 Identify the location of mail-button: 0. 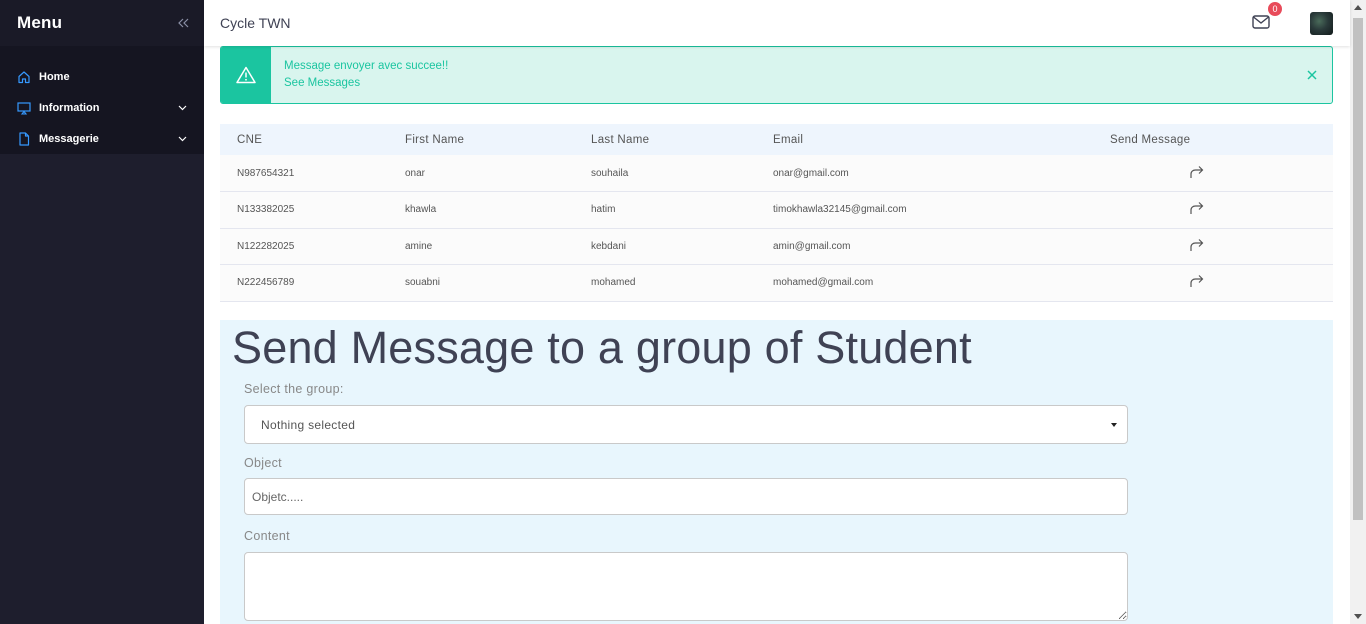
(1267, 16).